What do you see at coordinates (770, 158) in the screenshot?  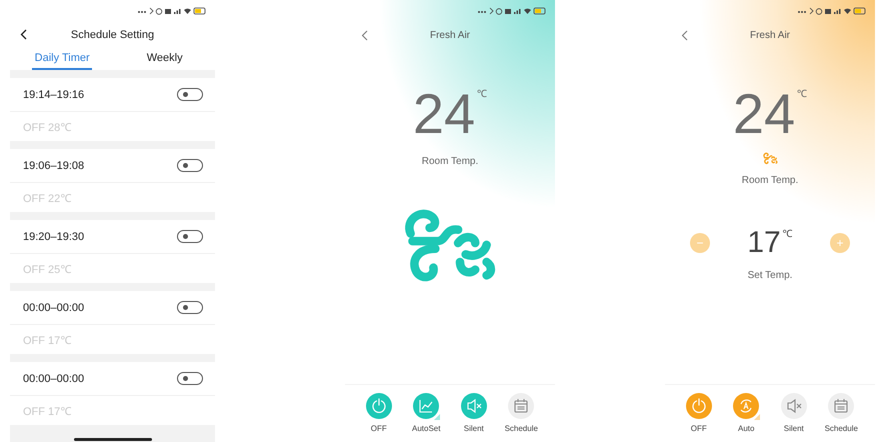 I see `fan-icon` at bounding box center [770, 158].